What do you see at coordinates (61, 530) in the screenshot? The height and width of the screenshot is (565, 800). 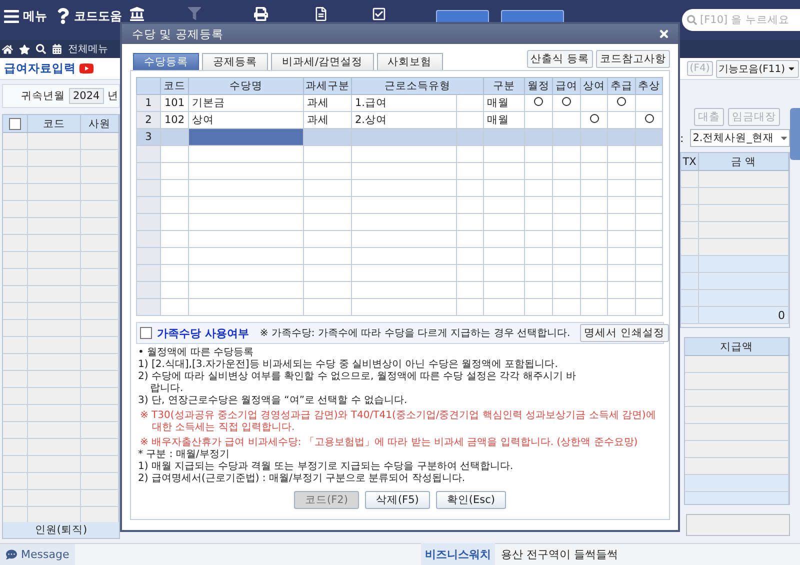 I see `footer-label: 인원(퇴직)` at bounding box center [61, 530].